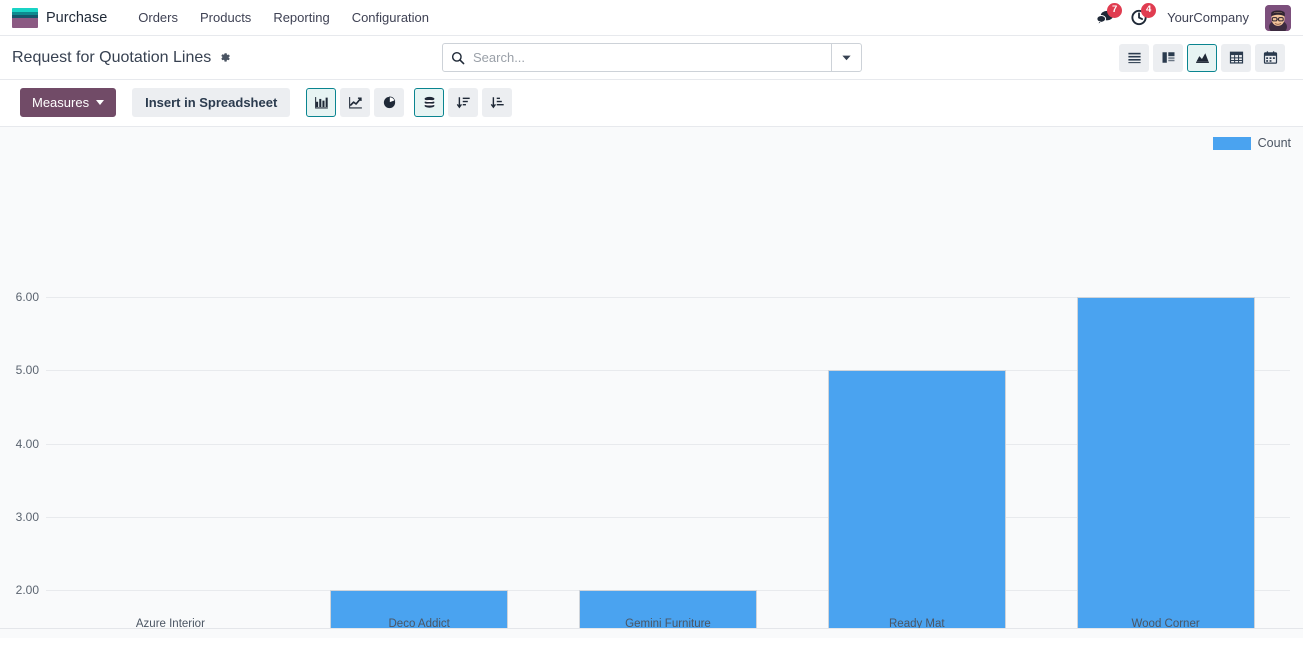 This screenshot has height=651, width=1303. What do you see at coordinates (211, 102) in the screenshot?
I see `insert-in-spreadsheet-button: Insert in Spreadsheet` at bounding box center [211, 102].